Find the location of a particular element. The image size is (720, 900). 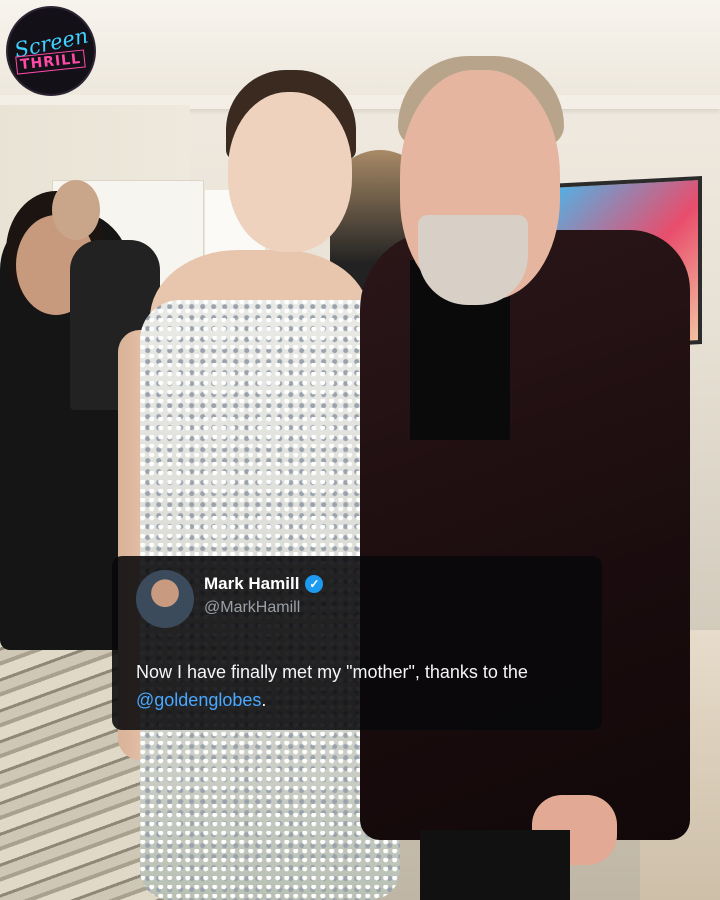

author-handle: @MarkHamill is located at coordinates (252, 608).